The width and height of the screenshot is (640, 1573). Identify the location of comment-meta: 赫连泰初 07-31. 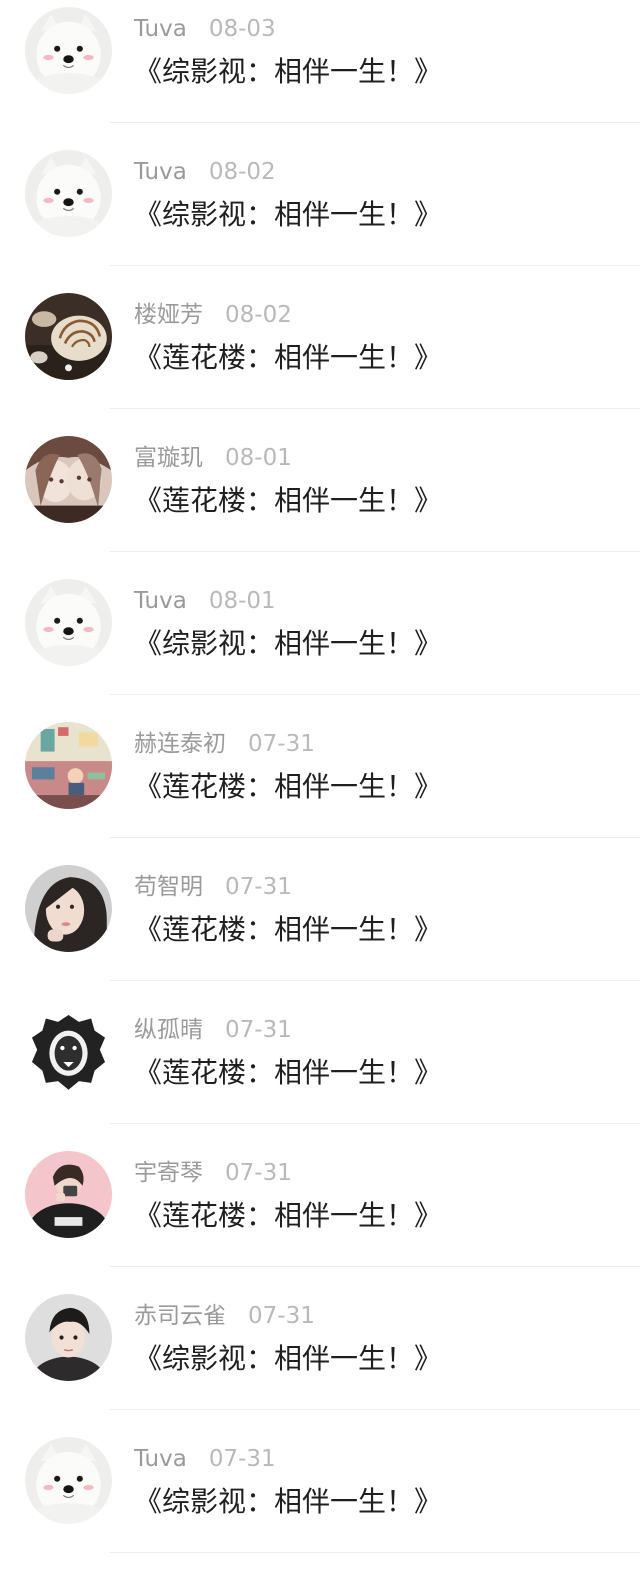
(224, 744).